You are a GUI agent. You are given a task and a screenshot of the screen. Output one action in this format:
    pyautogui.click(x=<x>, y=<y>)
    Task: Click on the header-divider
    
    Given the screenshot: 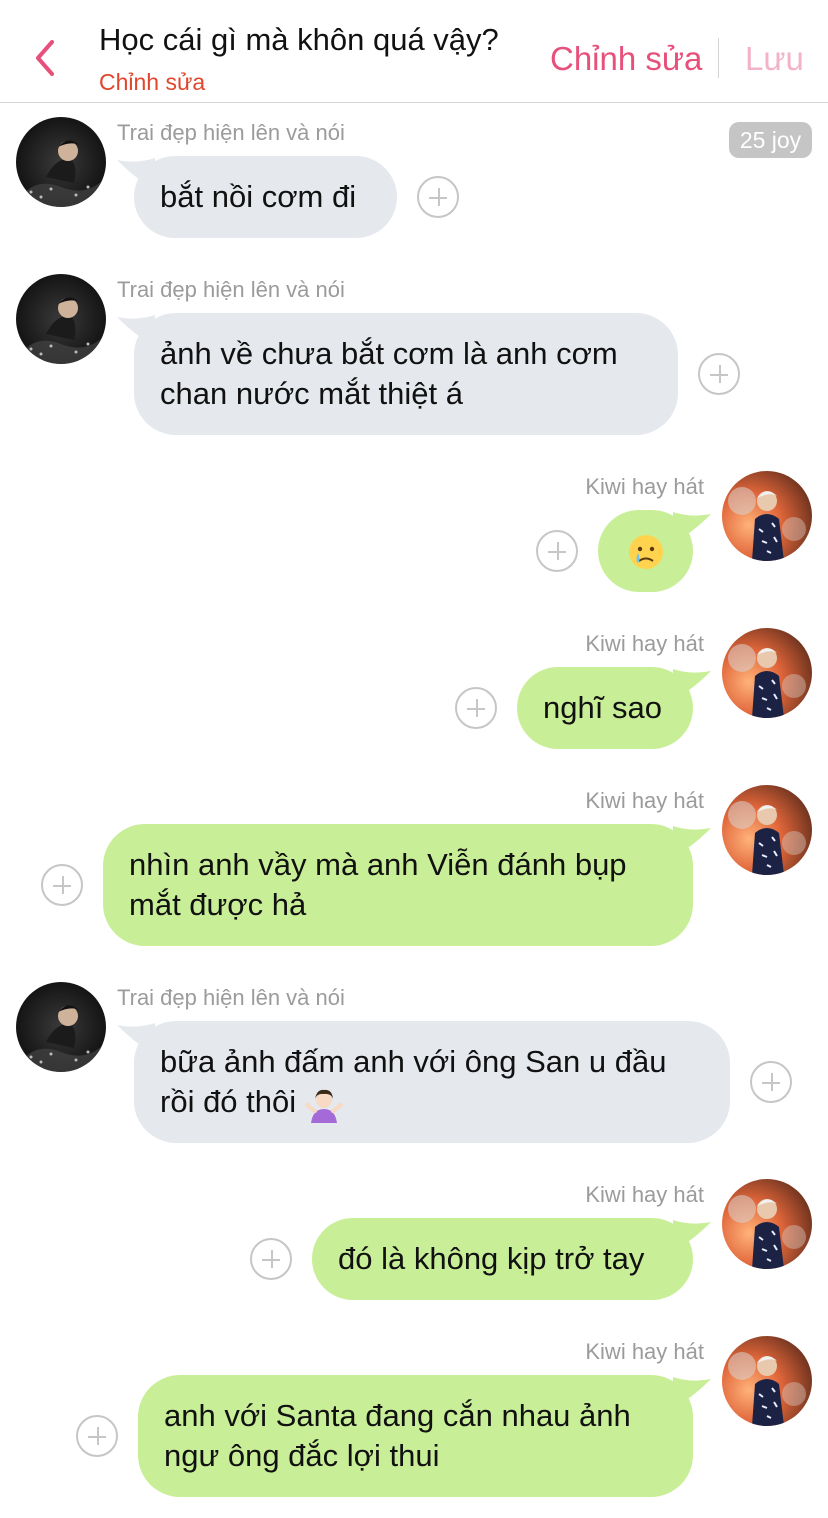 What is the action you would take?
    pyautogui.click(x=718, y=58)
    